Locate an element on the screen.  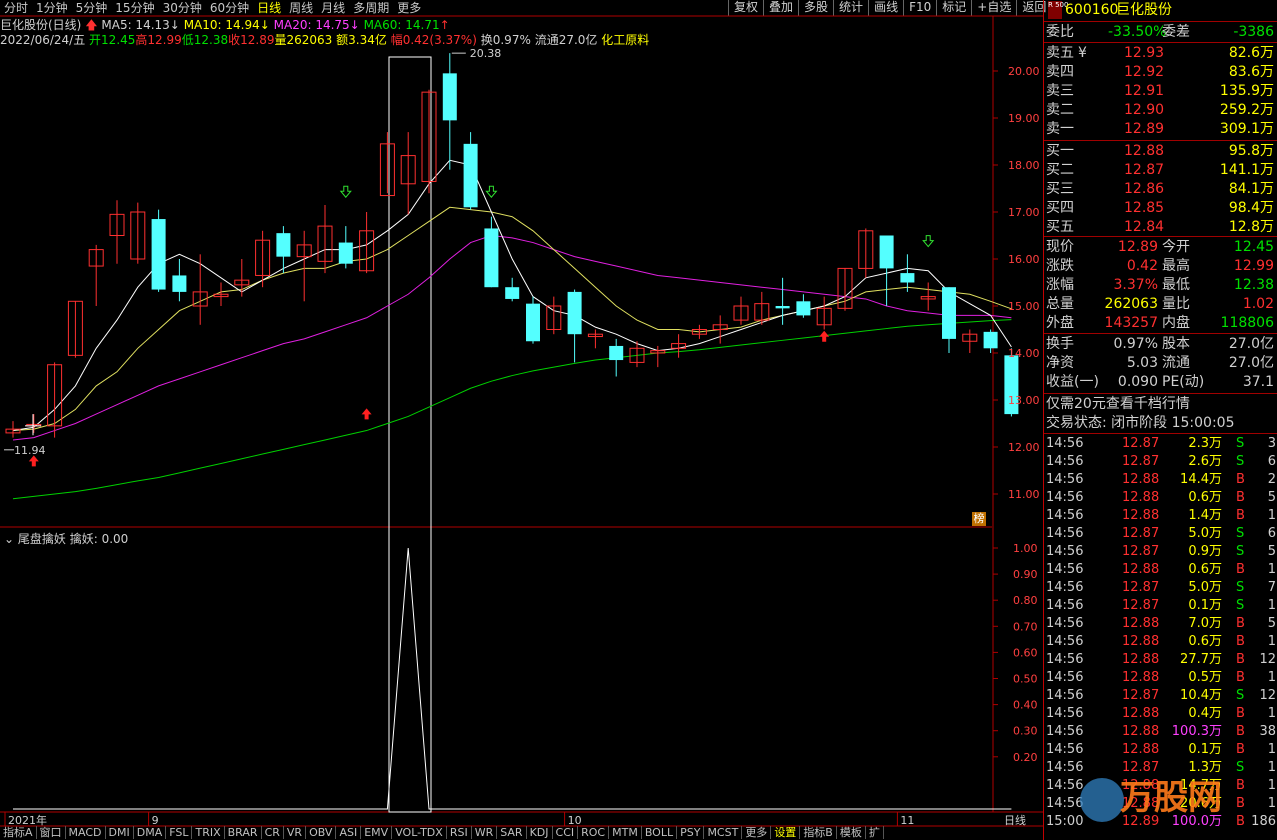
indicator-tab: 指标B is located at coordinates (818, 832).